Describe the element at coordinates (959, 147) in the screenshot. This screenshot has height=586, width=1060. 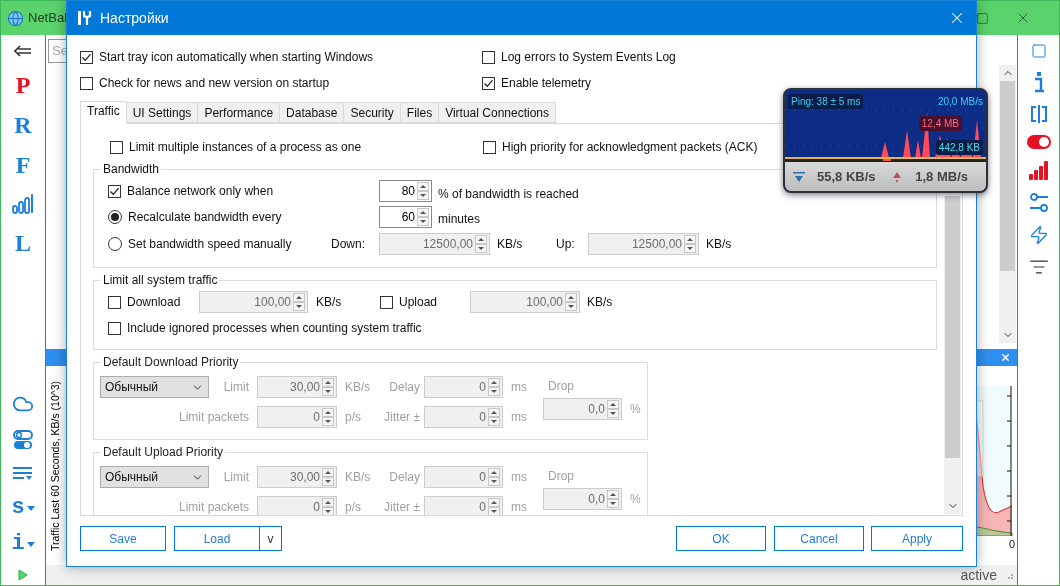
I see `current-label: 442,8 KB` at that location.